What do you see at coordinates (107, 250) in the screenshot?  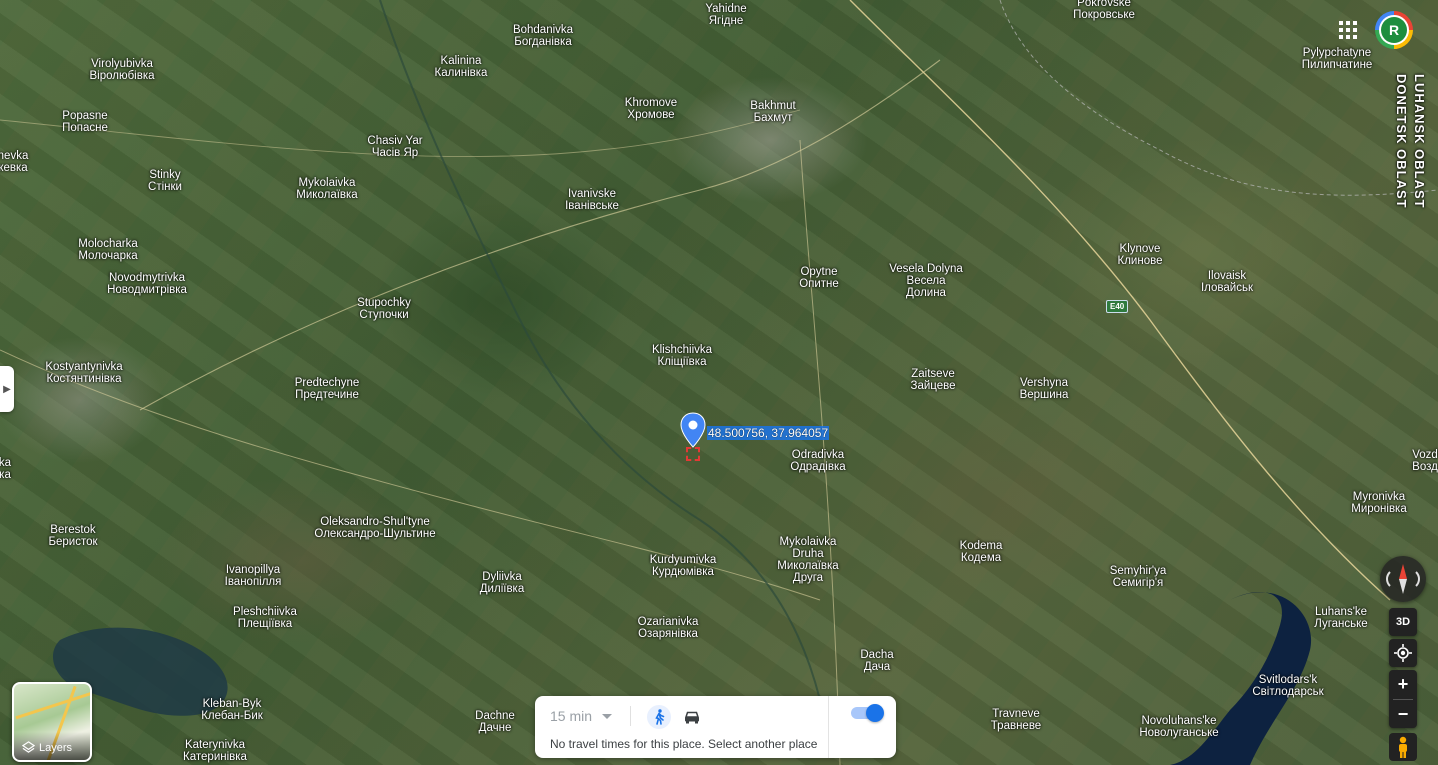 I see `place-label: Molocharka Молочарка` at bounding box center [107, 250].